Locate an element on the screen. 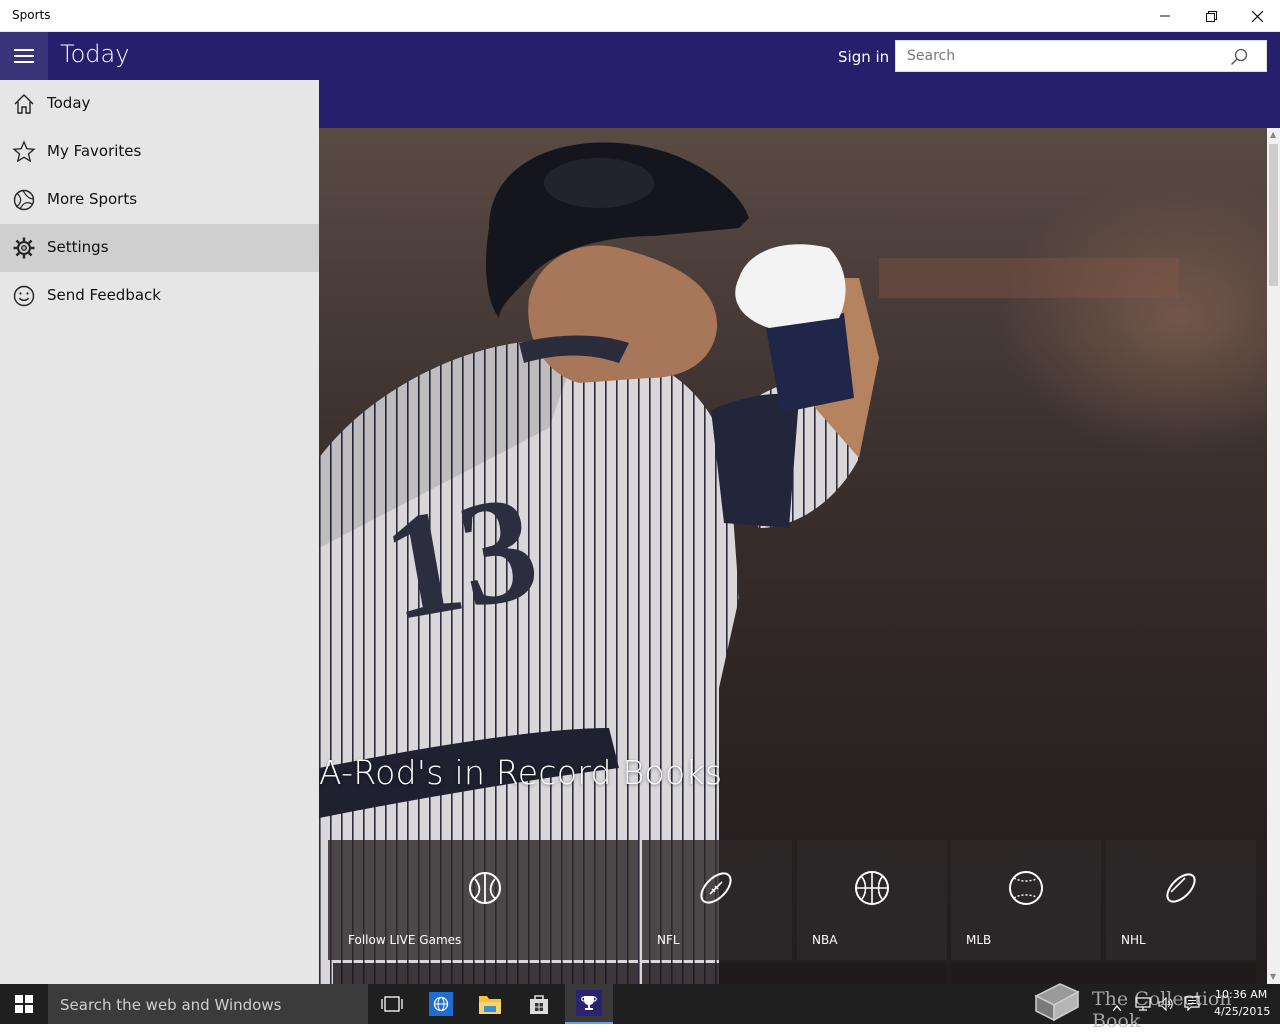 The width and height of the screenshot is (1280, 1032). window-title: Sports is located at coordinates (31, 15).